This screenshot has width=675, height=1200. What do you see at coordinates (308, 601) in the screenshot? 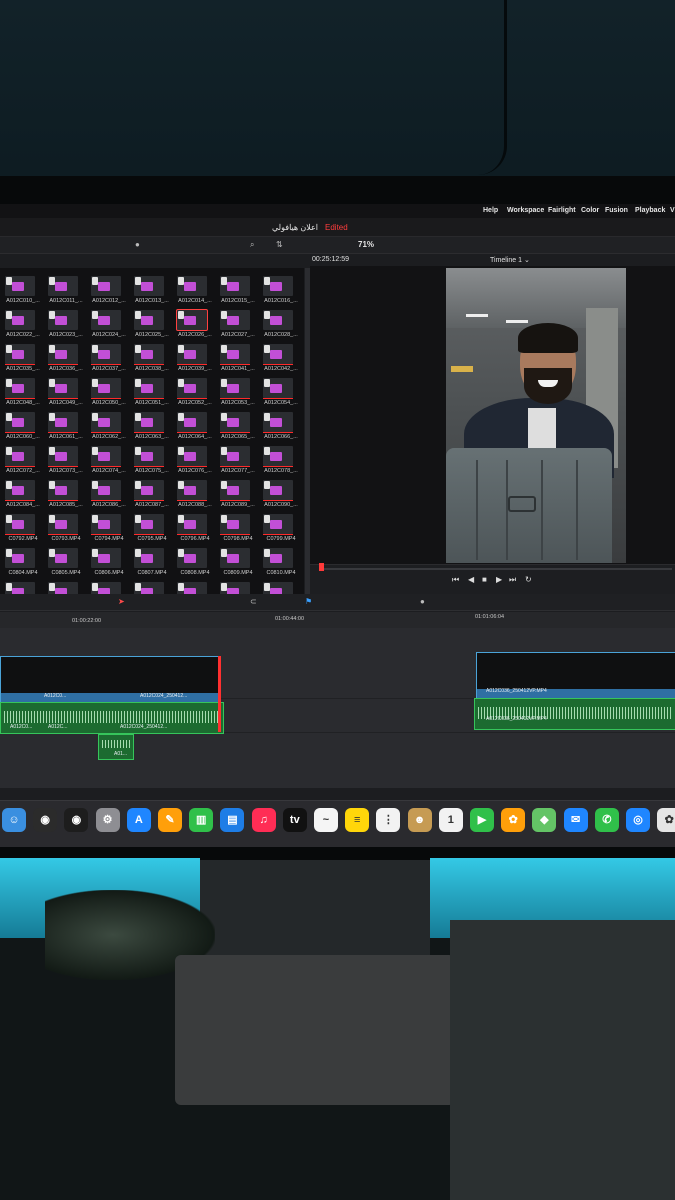
I see `flag-icon: ⚑` at bounding box center [308, 601].